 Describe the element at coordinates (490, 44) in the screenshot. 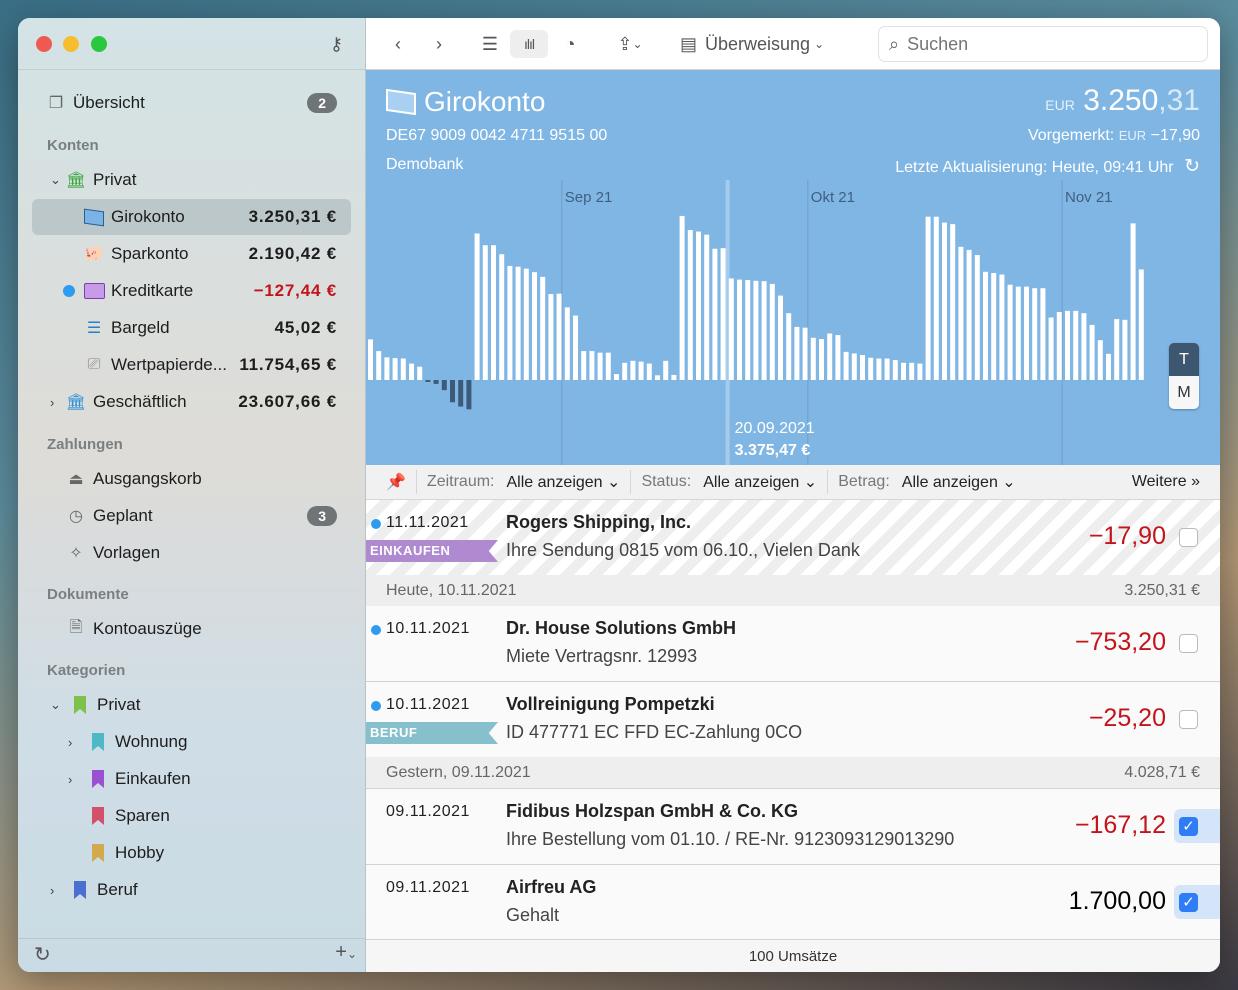

I see `list-view-button: ☰` at that location.